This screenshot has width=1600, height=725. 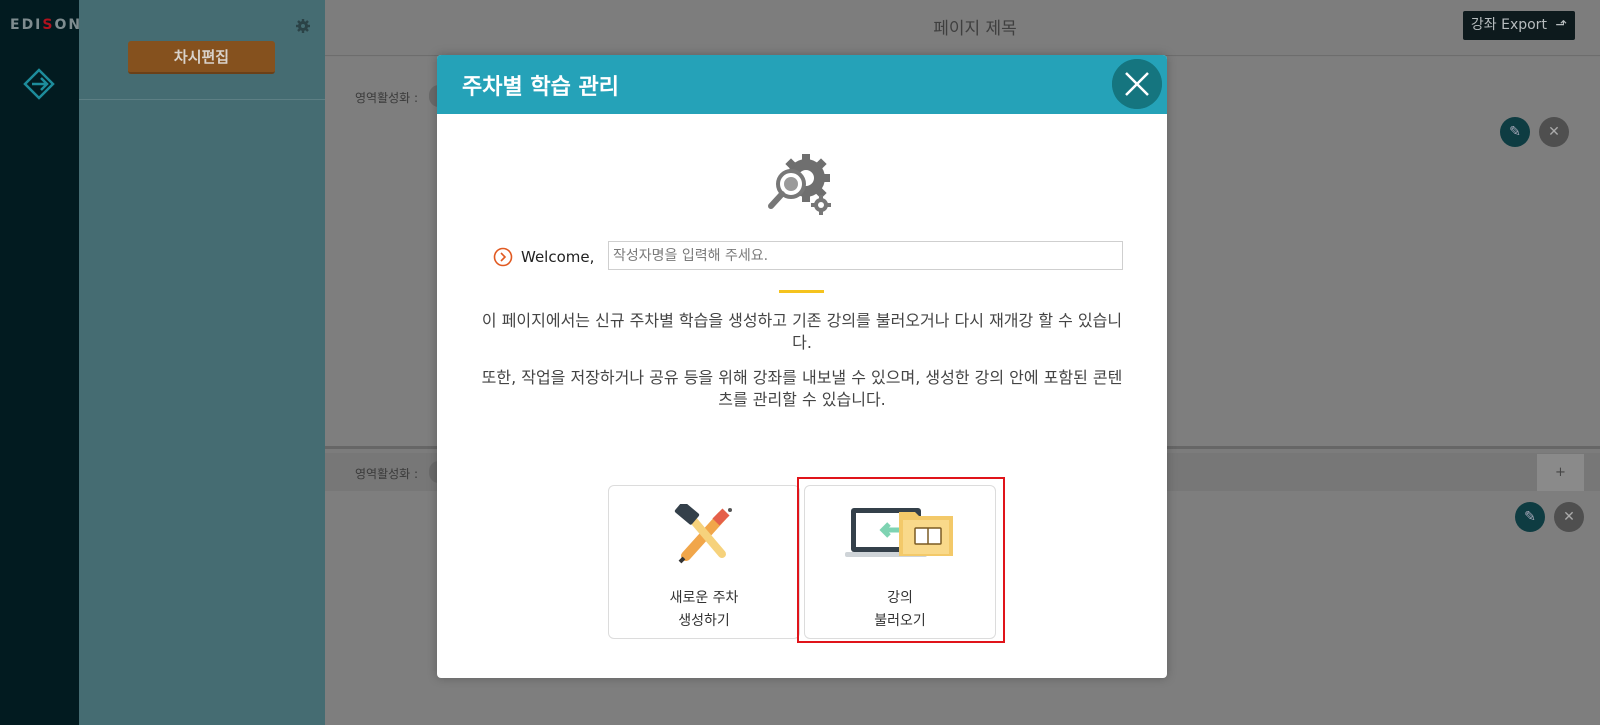 What do you see at coordinates (975, 29) in the screenshot?
I see `page-title: 페이지 제목` at bounding box center [975, 29].